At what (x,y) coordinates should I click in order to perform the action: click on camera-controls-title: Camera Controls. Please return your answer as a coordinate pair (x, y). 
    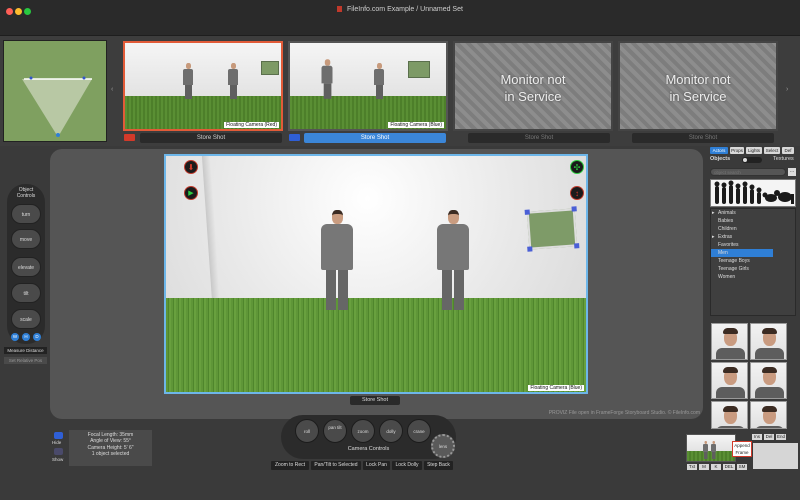
    Looking at the image, I should click on (368, 449).